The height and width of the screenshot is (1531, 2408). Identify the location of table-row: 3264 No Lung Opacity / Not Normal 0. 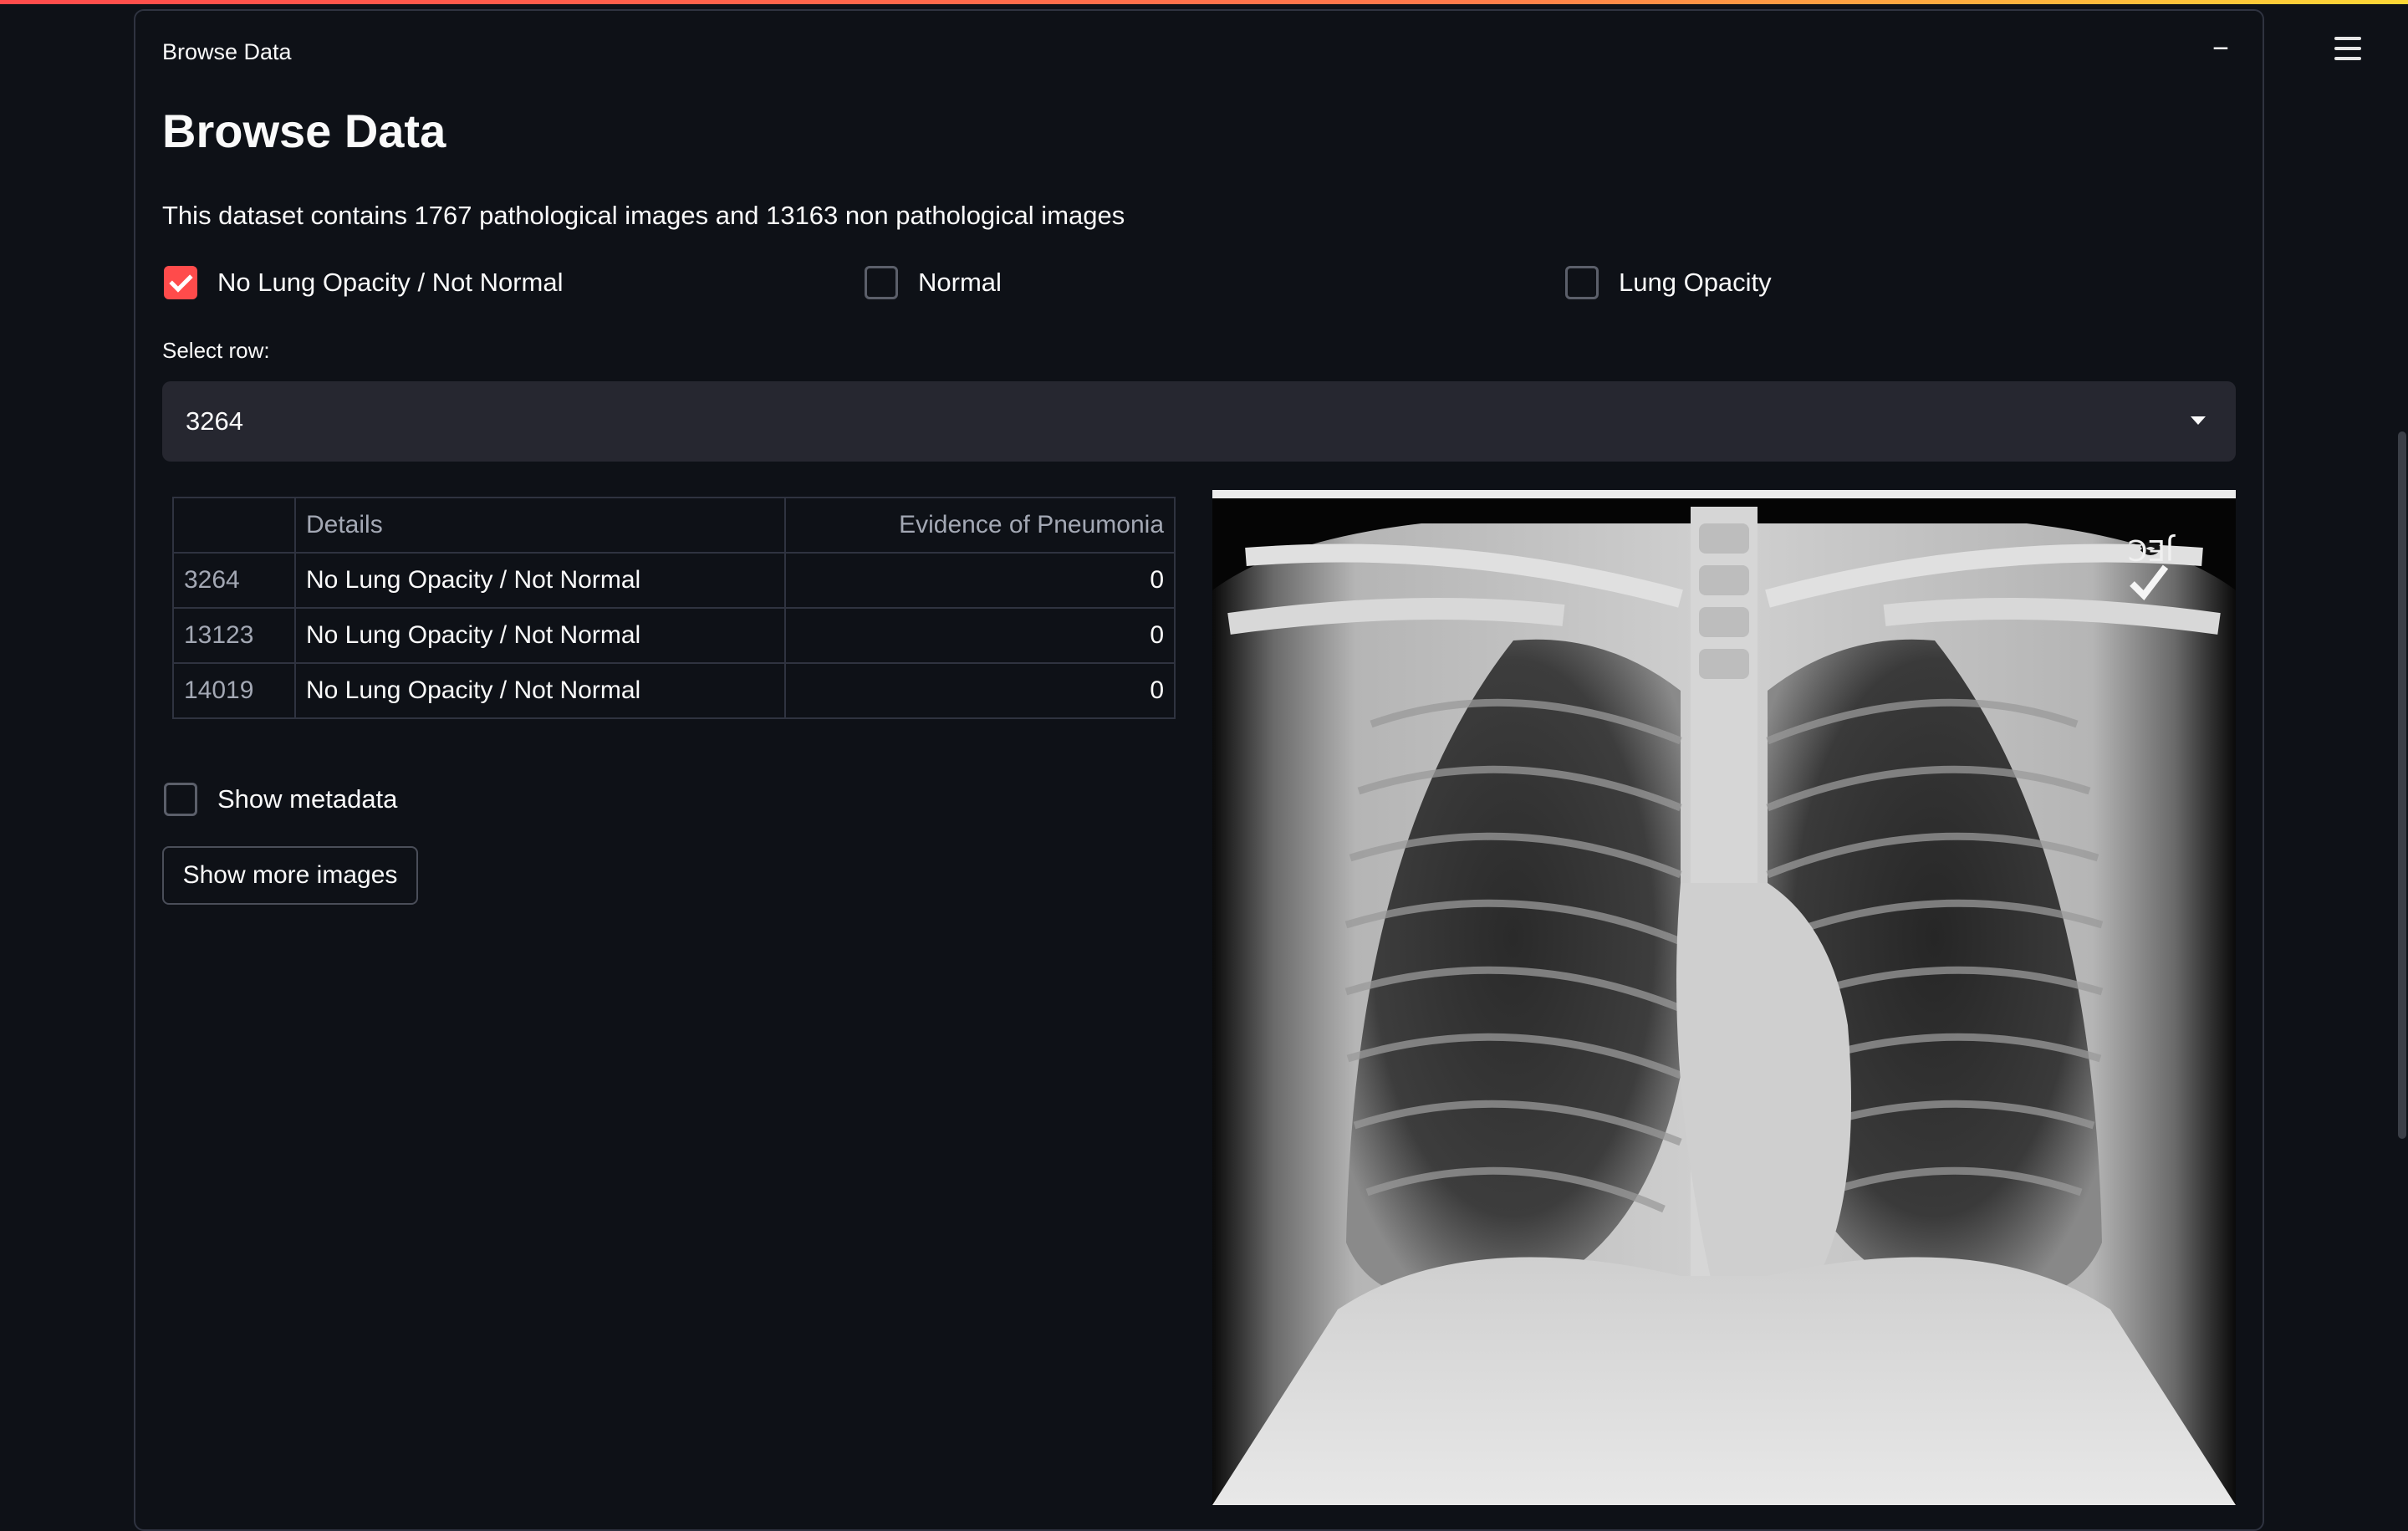
(674, 580).